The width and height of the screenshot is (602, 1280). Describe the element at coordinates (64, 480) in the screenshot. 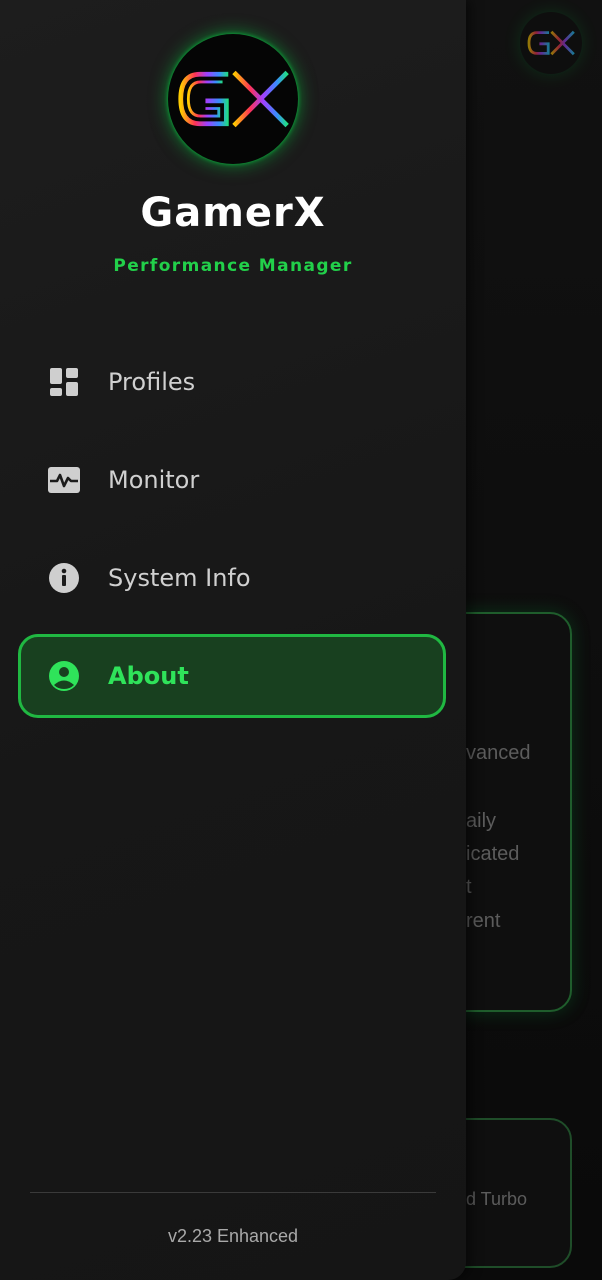

I see `monitor-heart-icon` at that location.